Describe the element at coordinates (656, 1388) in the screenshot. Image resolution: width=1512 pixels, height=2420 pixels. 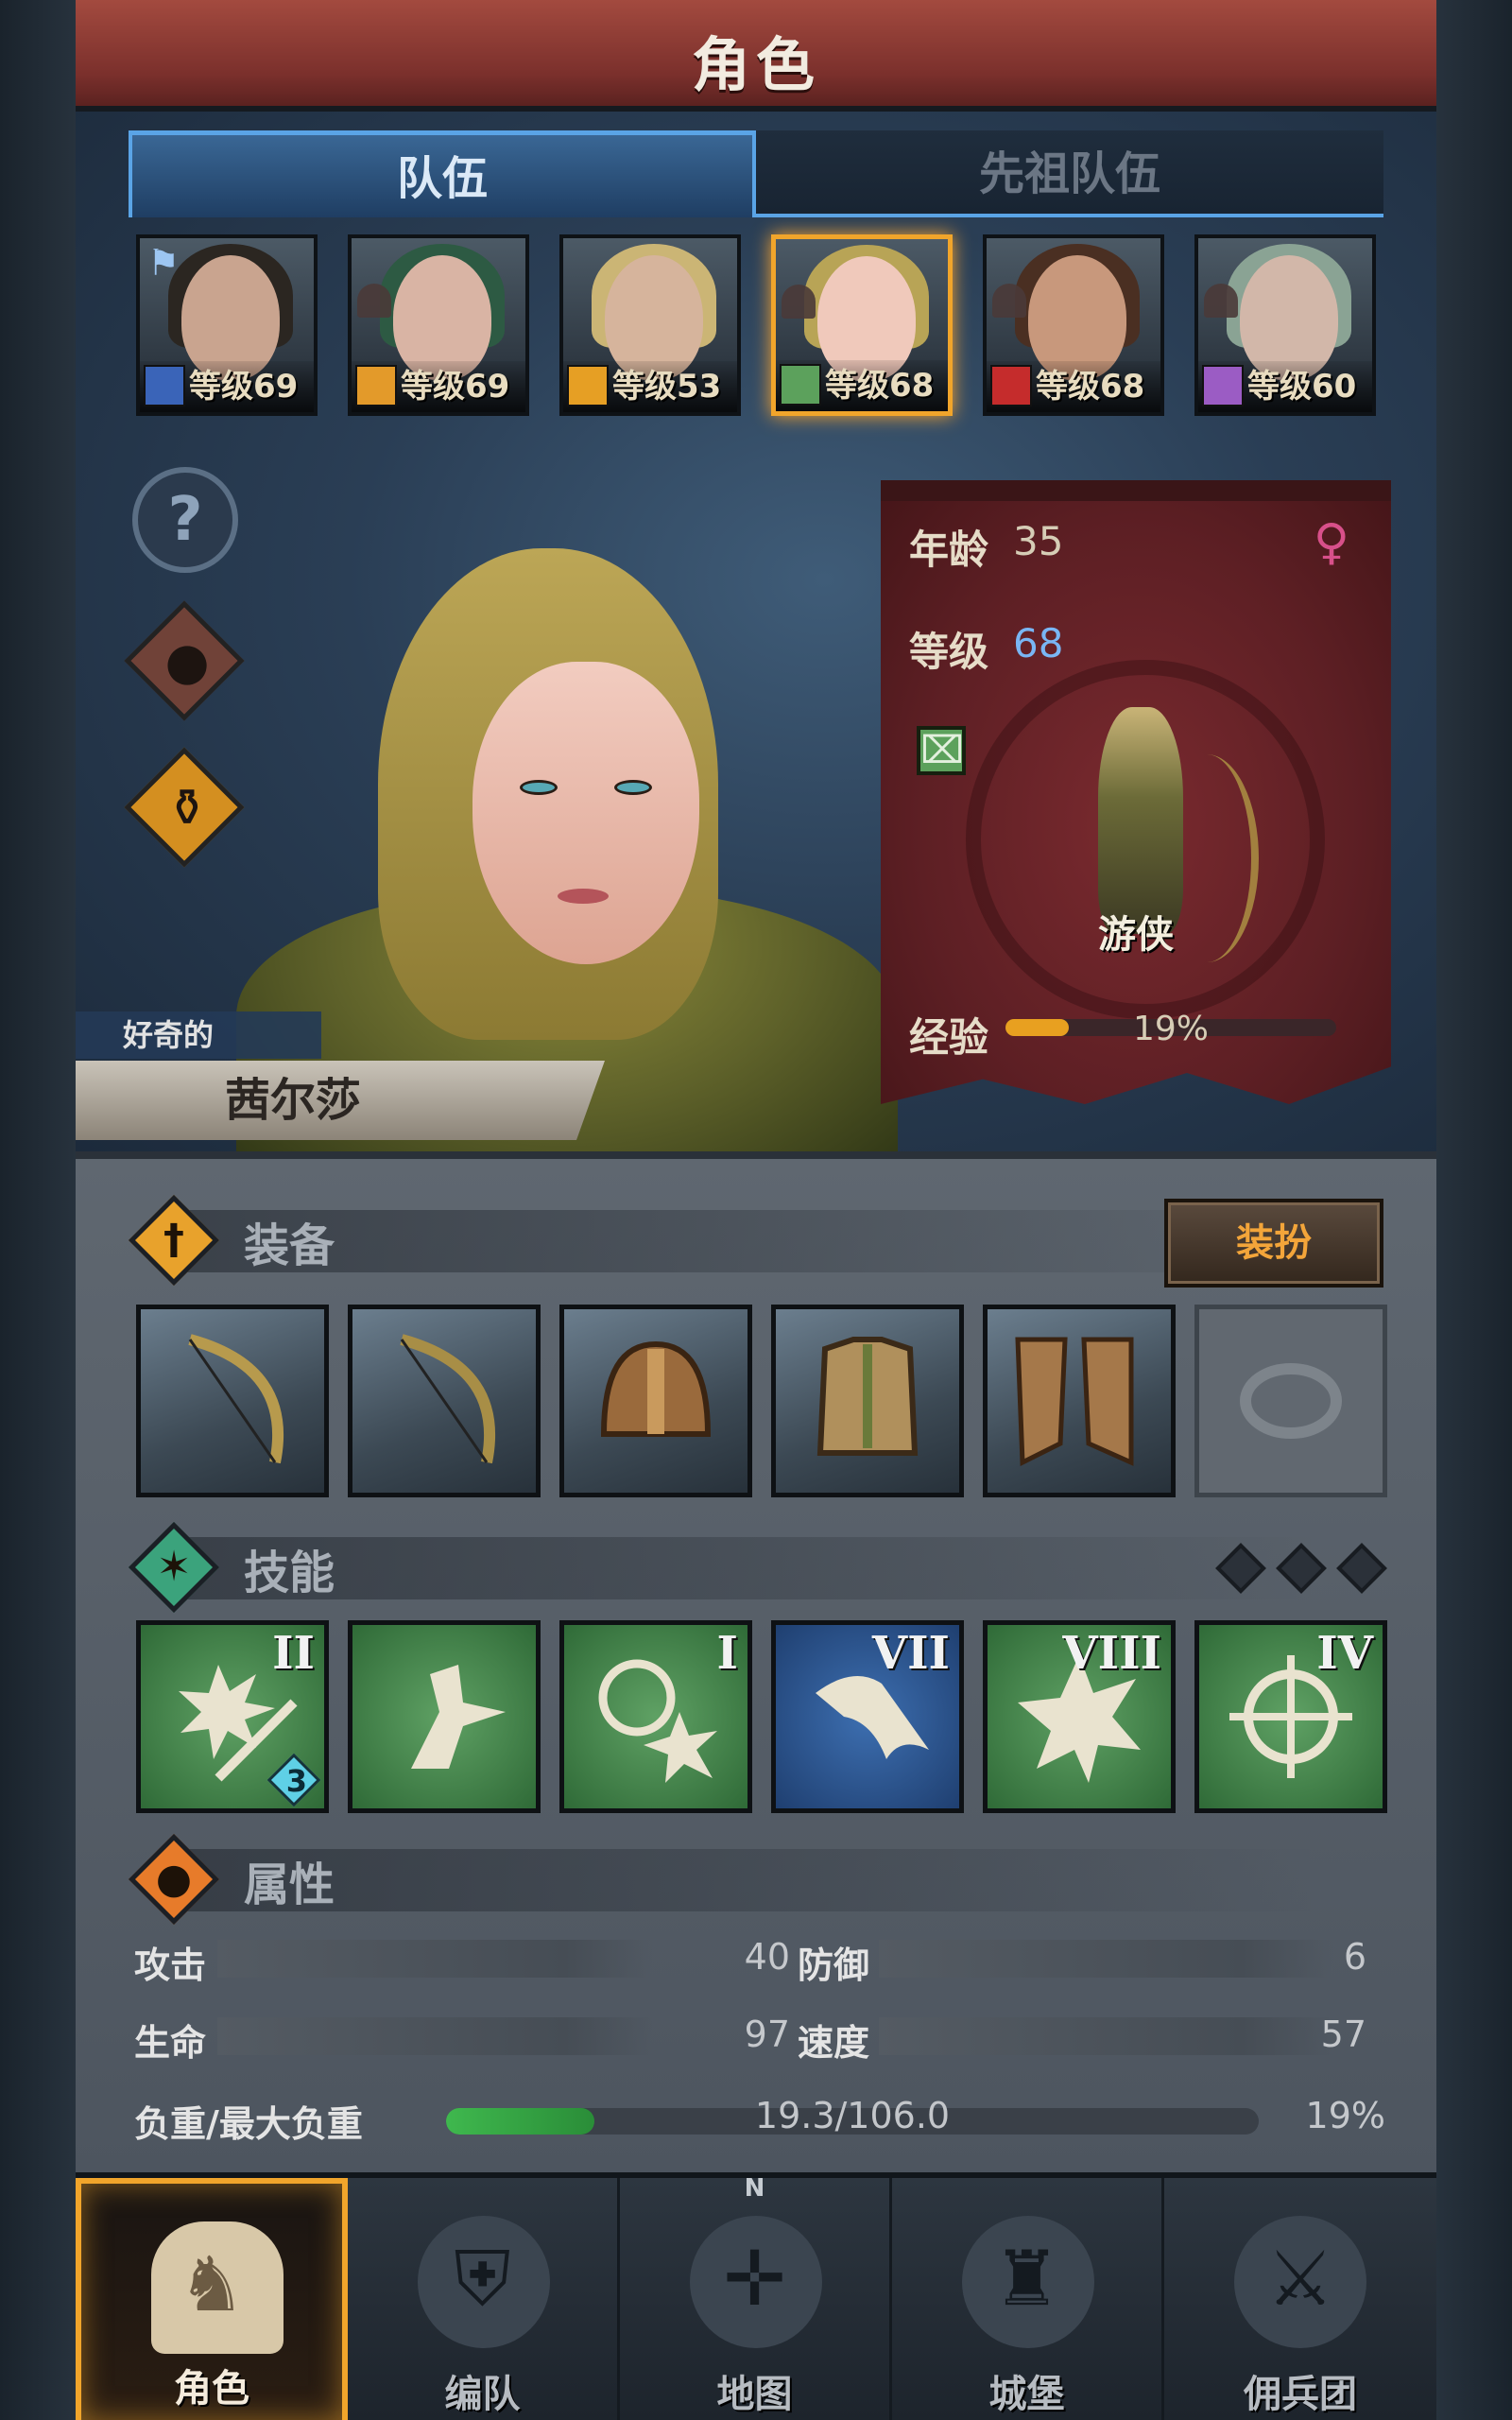
I see `helmet-icon` at that location.